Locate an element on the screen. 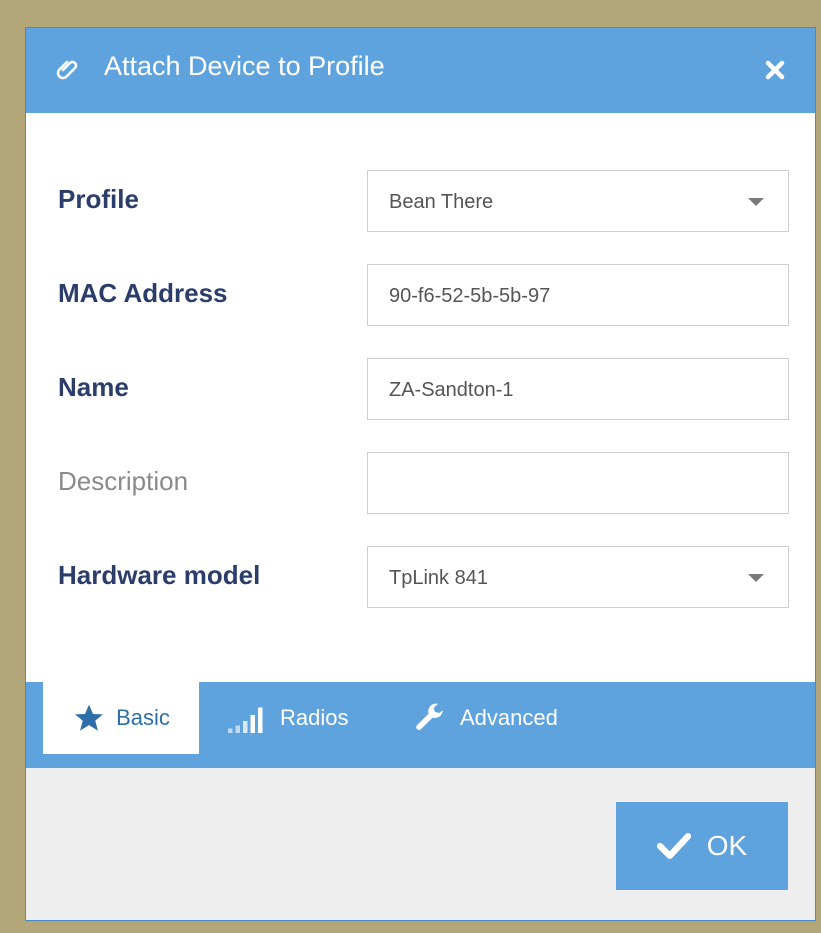 This screenshot has width=821, height=933. description-label: Description is located at coordinates (123, 481).